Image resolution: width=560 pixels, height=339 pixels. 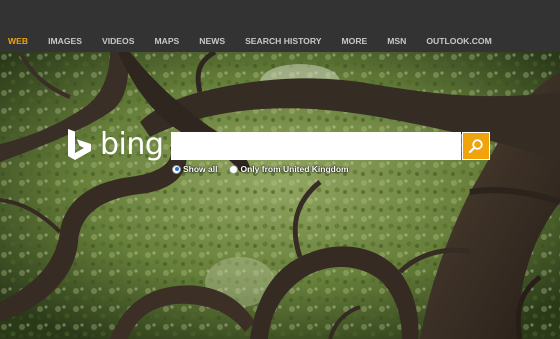 I want to click on nav-outlook: OUTLOOK.COM, so click(x=458, y=41).